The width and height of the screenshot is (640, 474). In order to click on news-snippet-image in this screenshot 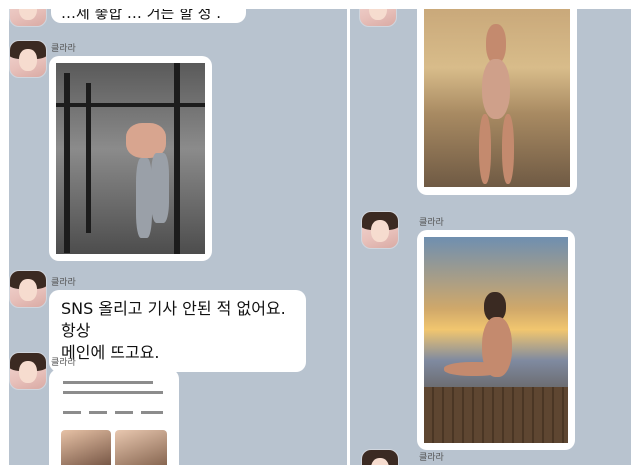, I will do `click(114, 420)`.